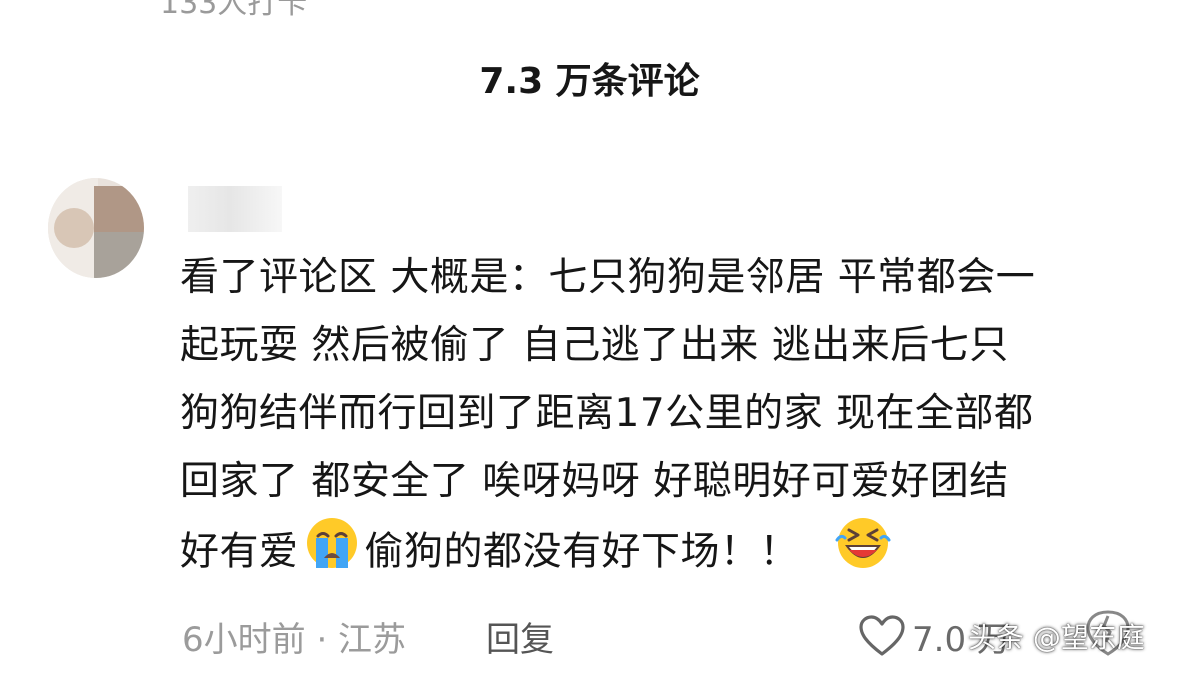 The image size is (1179, 681). I want to click on comment-line-3: 狗狗结伴而行回到了距离17公里的家 现在全部都, so click(607, 413).